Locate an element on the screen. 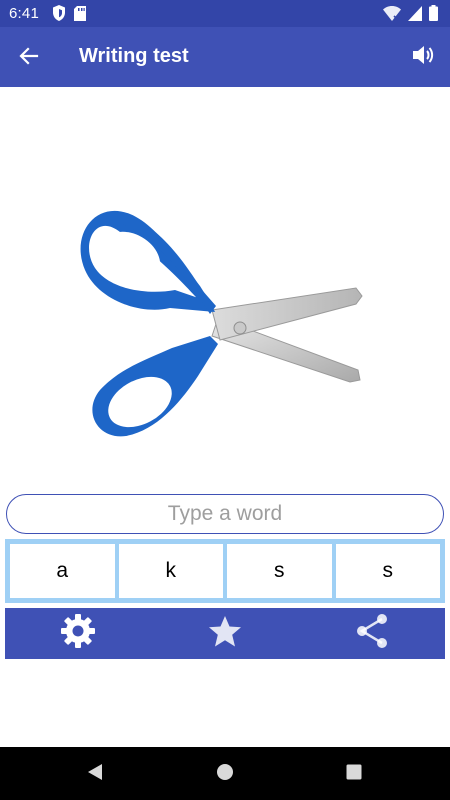 This screenshot has height=800, width=450. battery-icon is located at coordinates (433, 15).